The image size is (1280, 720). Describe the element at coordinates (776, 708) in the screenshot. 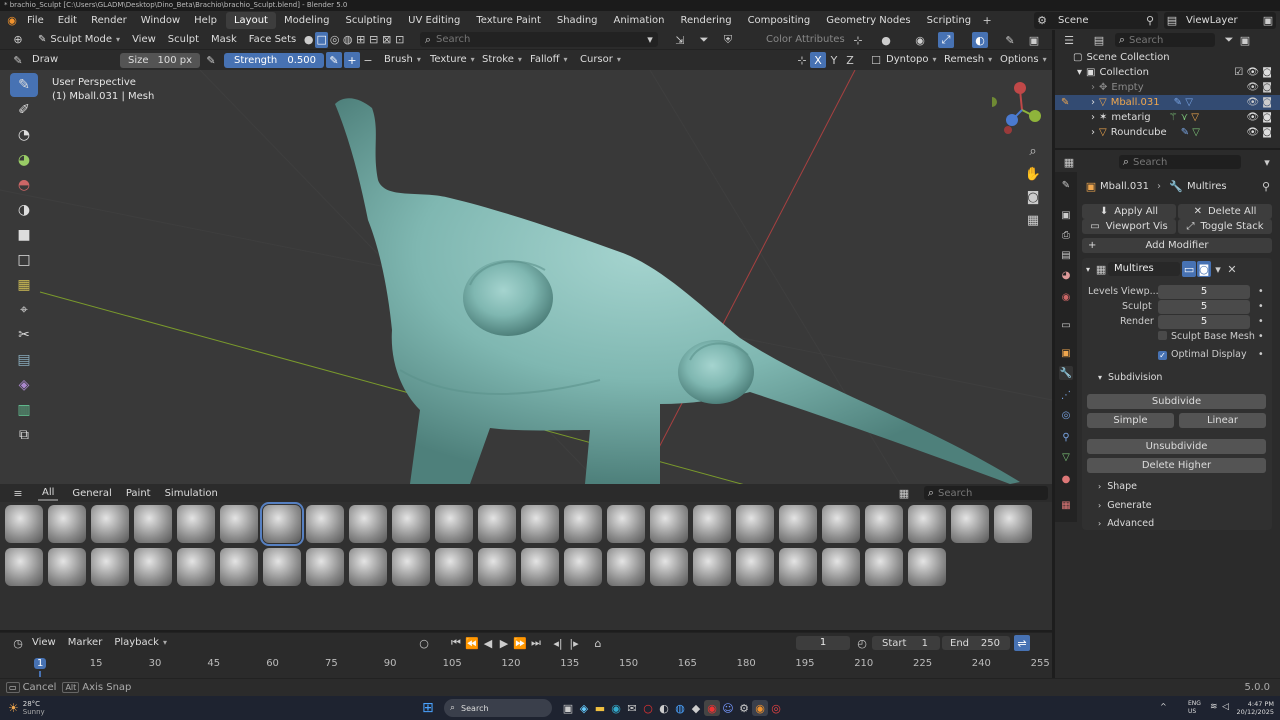

I see `chrome-icon: ◎` at that location.